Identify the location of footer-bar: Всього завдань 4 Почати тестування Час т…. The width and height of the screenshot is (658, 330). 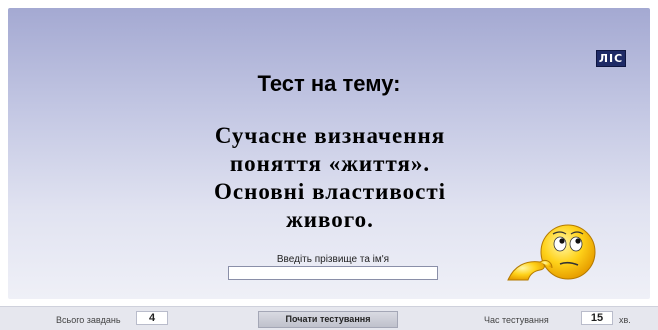
(329, 318).